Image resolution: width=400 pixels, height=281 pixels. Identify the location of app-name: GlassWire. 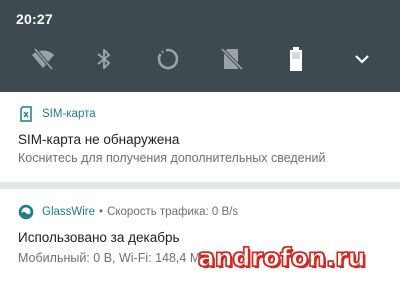
(68, 212).